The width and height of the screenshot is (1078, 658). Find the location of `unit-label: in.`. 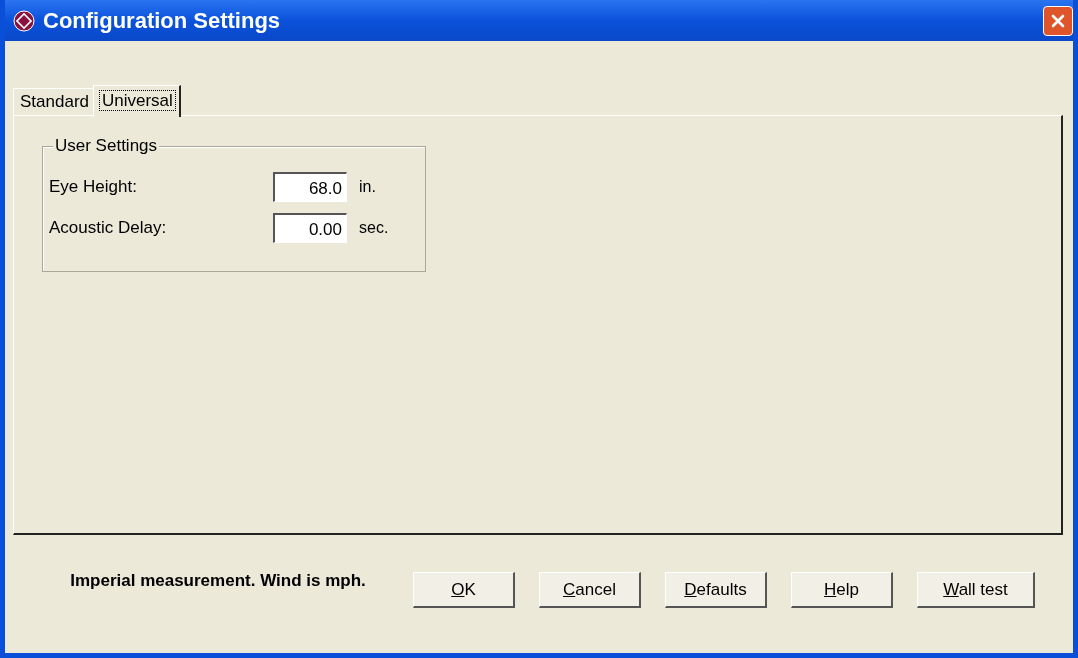

unit-label: in. is located at coordinates (367, 187).